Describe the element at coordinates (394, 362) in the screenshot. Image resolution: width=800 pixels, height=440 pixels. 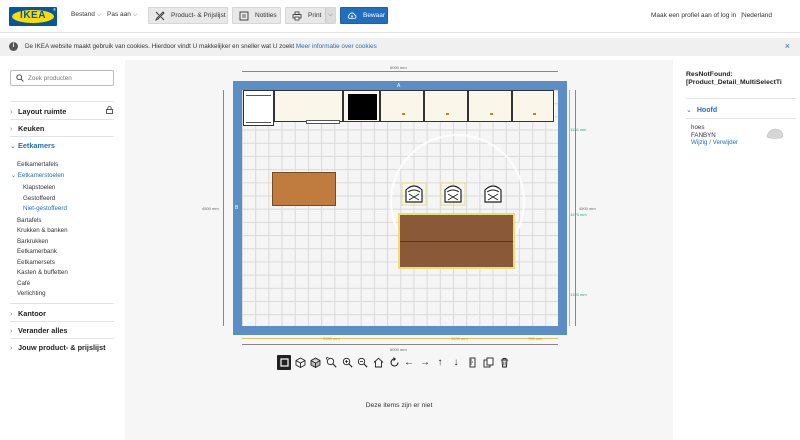
I see `rotate-icon` at that location.